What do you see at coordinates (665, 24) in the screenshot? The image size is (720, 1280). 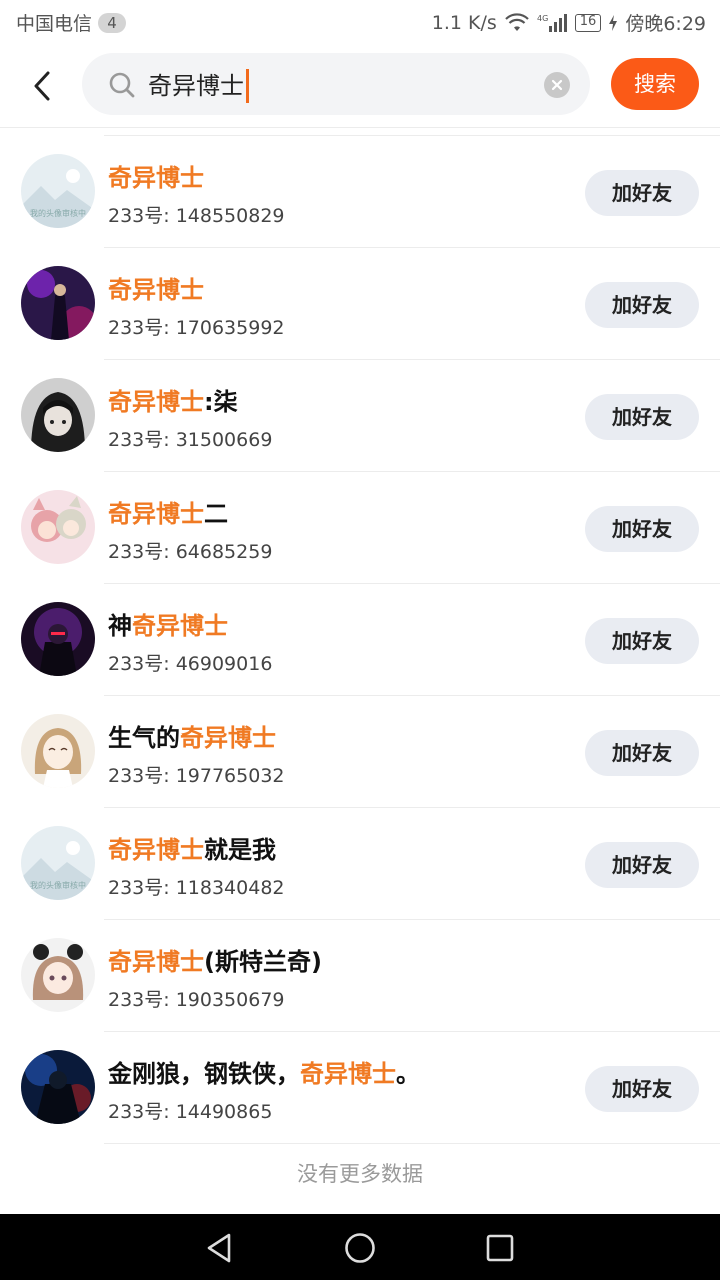 I see `clock: 傍晚6:29` at bounding box center [665, 24].